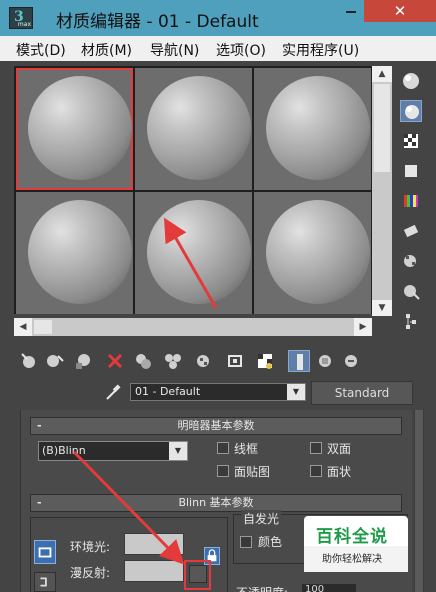 The width and height of the screenshot is (436, 592). What do you see at coordinates (113, 451) in the screenshot?
I see `shader-type-dropdown: (B)Blinn ▼` at bounding box center [113, 451].